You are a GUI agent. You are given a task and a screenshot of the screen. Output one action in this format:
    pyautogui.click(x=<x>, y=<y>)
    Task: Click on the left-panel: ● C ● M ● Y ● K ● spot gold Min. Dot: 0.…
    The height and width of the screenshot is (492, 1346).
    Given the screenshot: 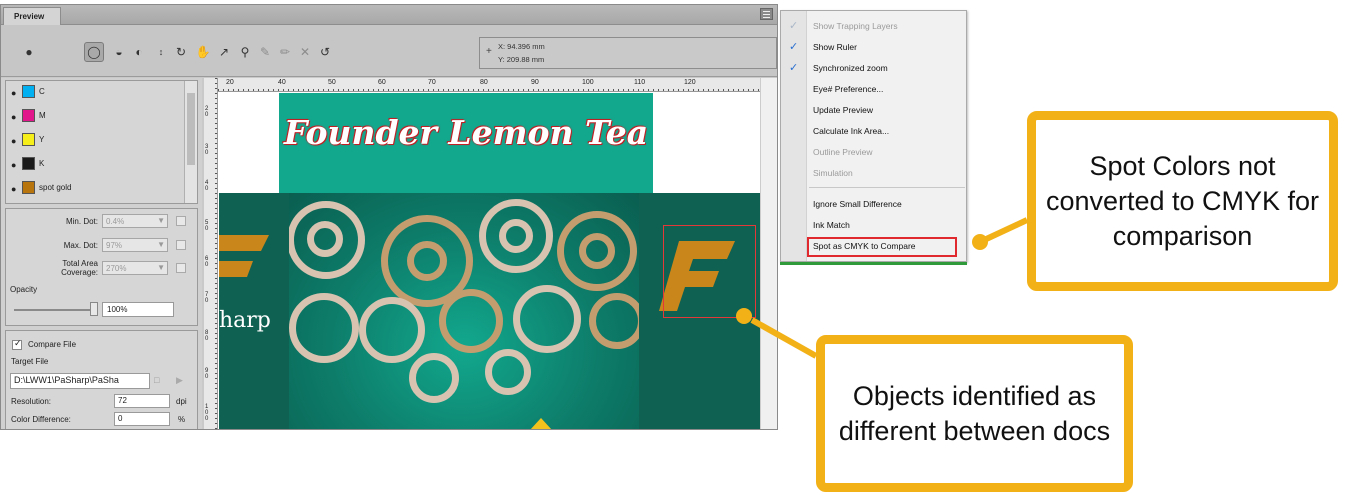 What is the action you would take?
    pyautogui.click(x=101, y=253)
    